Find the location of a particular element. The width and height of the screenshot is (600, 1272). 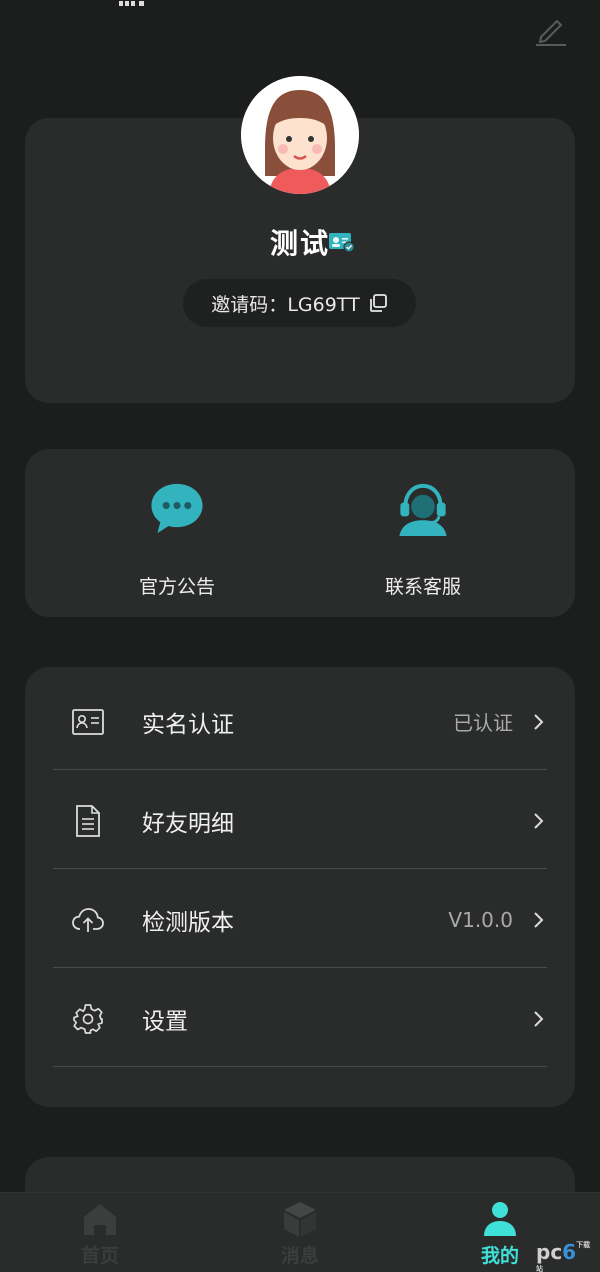

tab-label: 首页 is located at coordinates (99, 1256).